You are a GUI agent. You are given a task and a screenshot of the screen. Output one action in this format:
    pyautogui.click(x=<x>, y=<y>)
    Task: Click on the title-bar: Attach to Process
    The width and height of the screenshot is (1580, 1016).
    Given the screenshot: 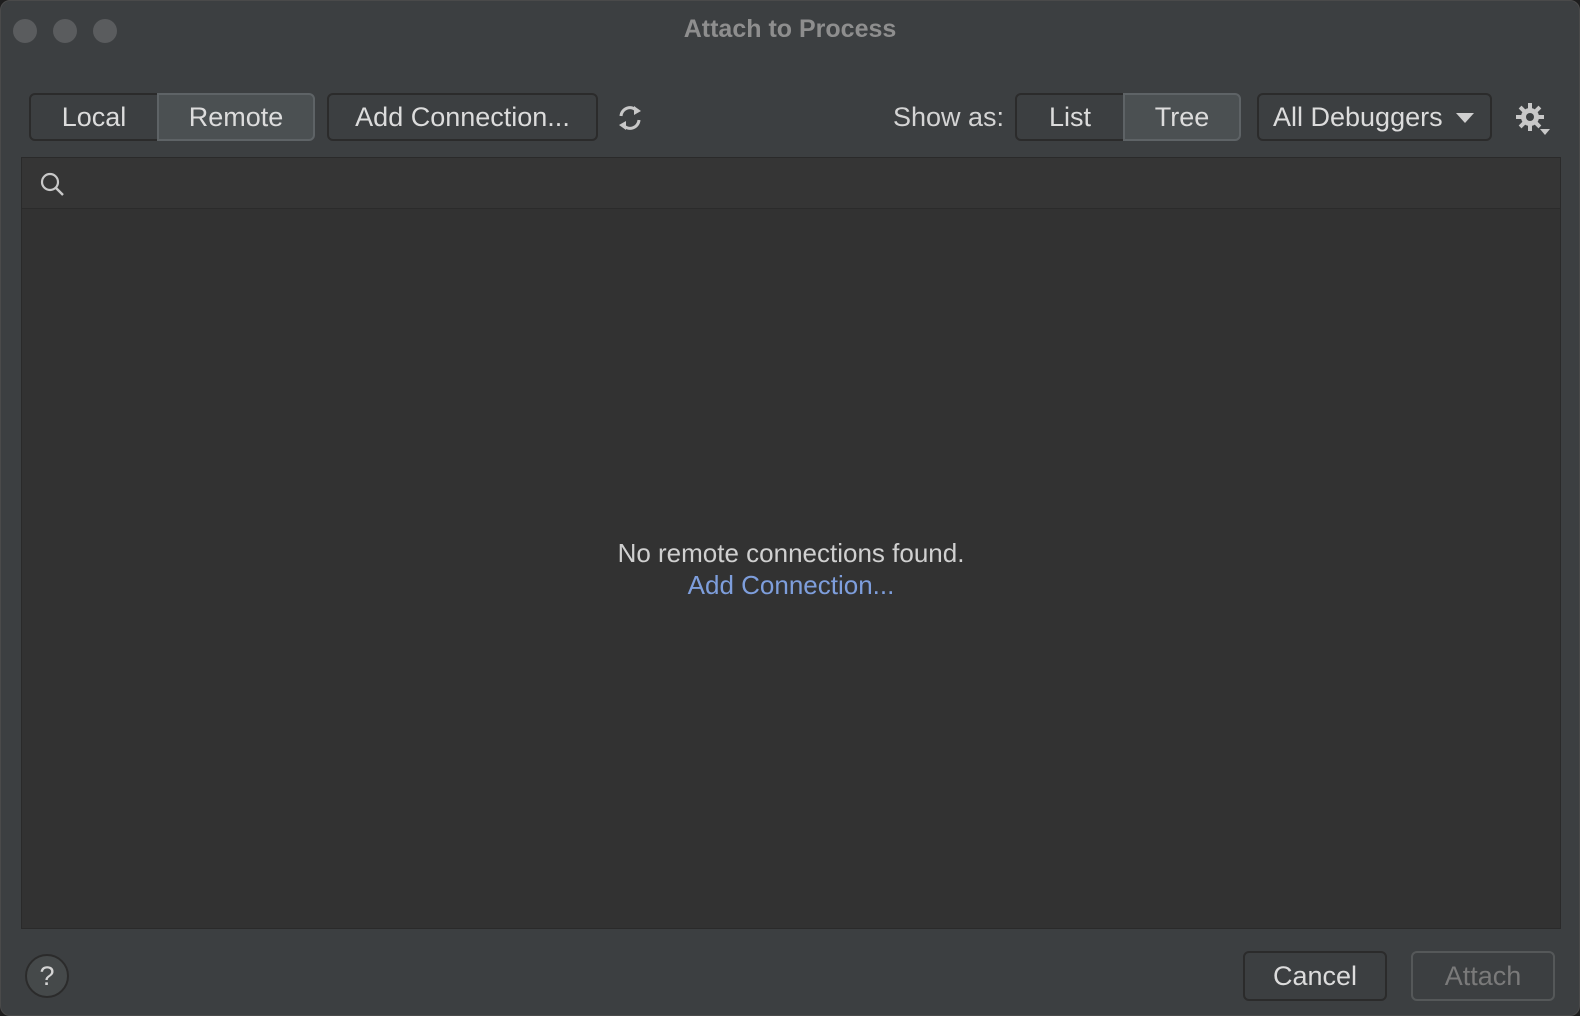 What is the action you would take?
    pyautogui.click(x=790, y=30)
    